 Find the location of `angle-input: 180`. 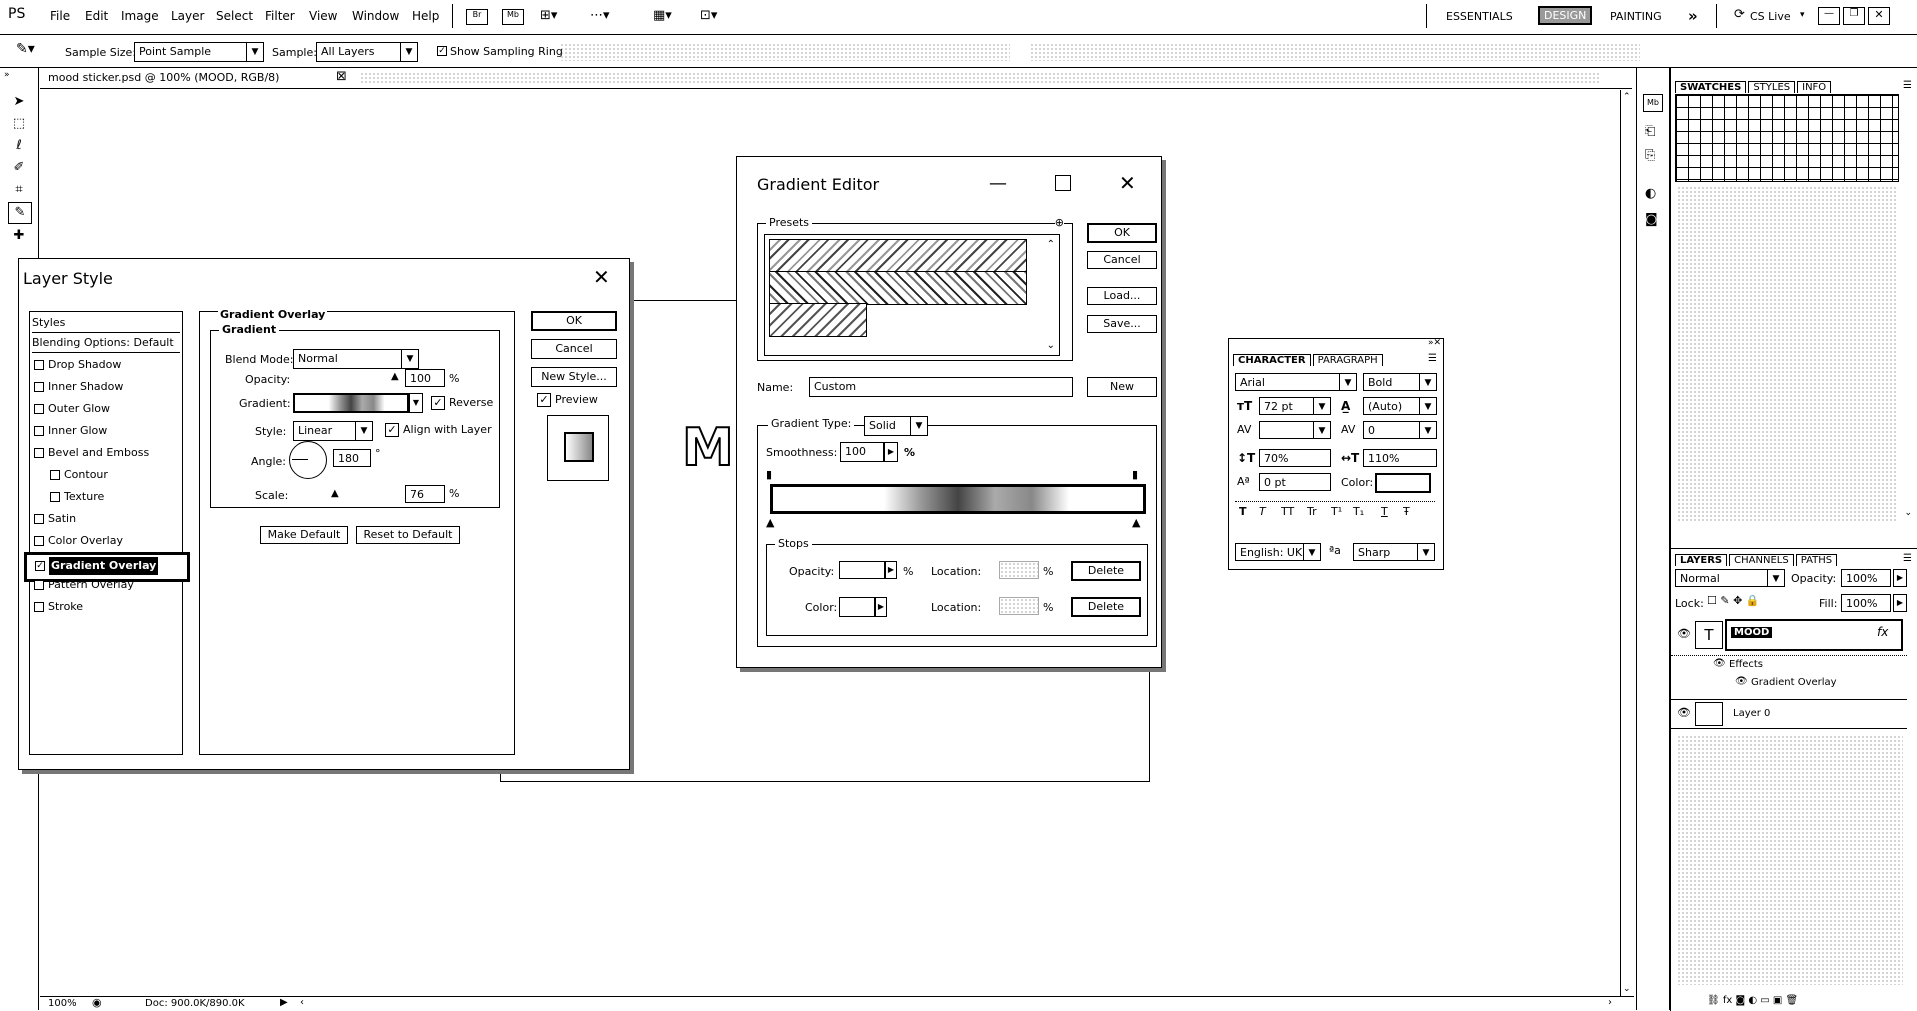

angle-input: 180 is located at coordinates (352, 458).